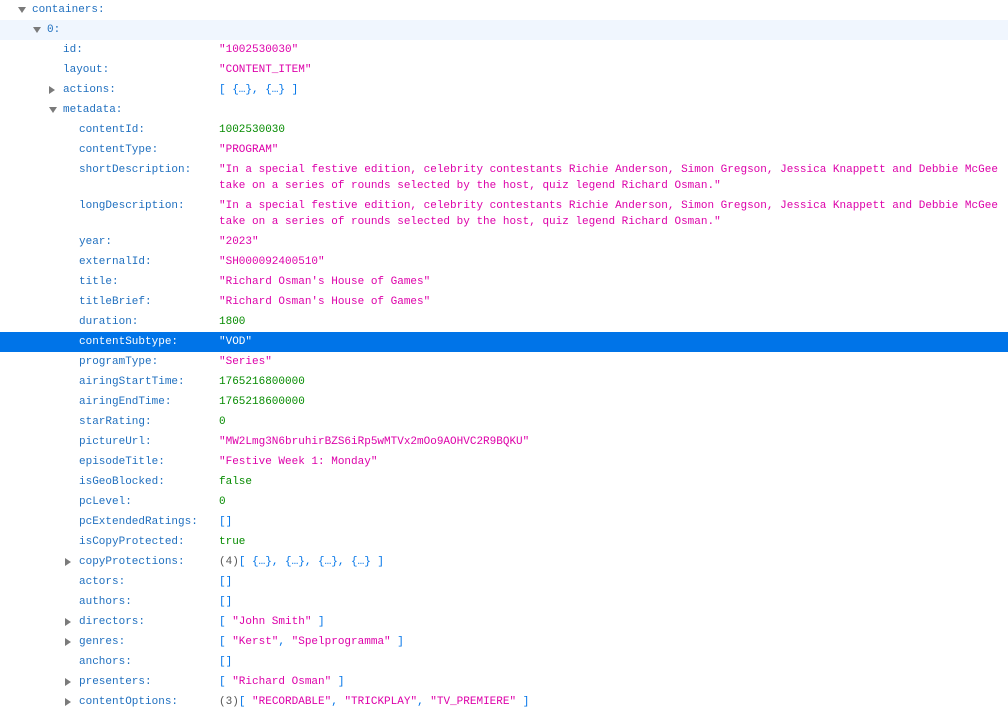 The height and width of the screenshot is (715, 1008). What do you see at coordinates (68, 10) in the screenshot?
I see `json-key: containers:` at bounding box center [68, 10].